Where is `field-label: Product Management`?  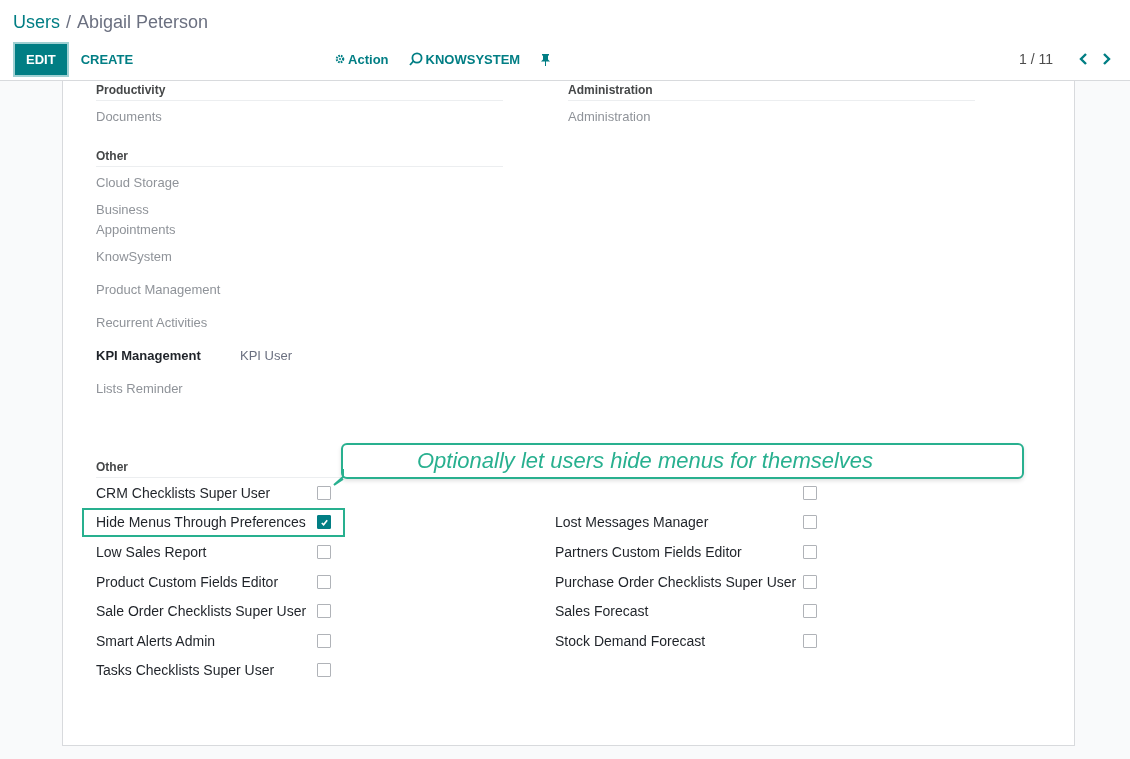
field-label: Product Management is located at coordinates (159, 290).